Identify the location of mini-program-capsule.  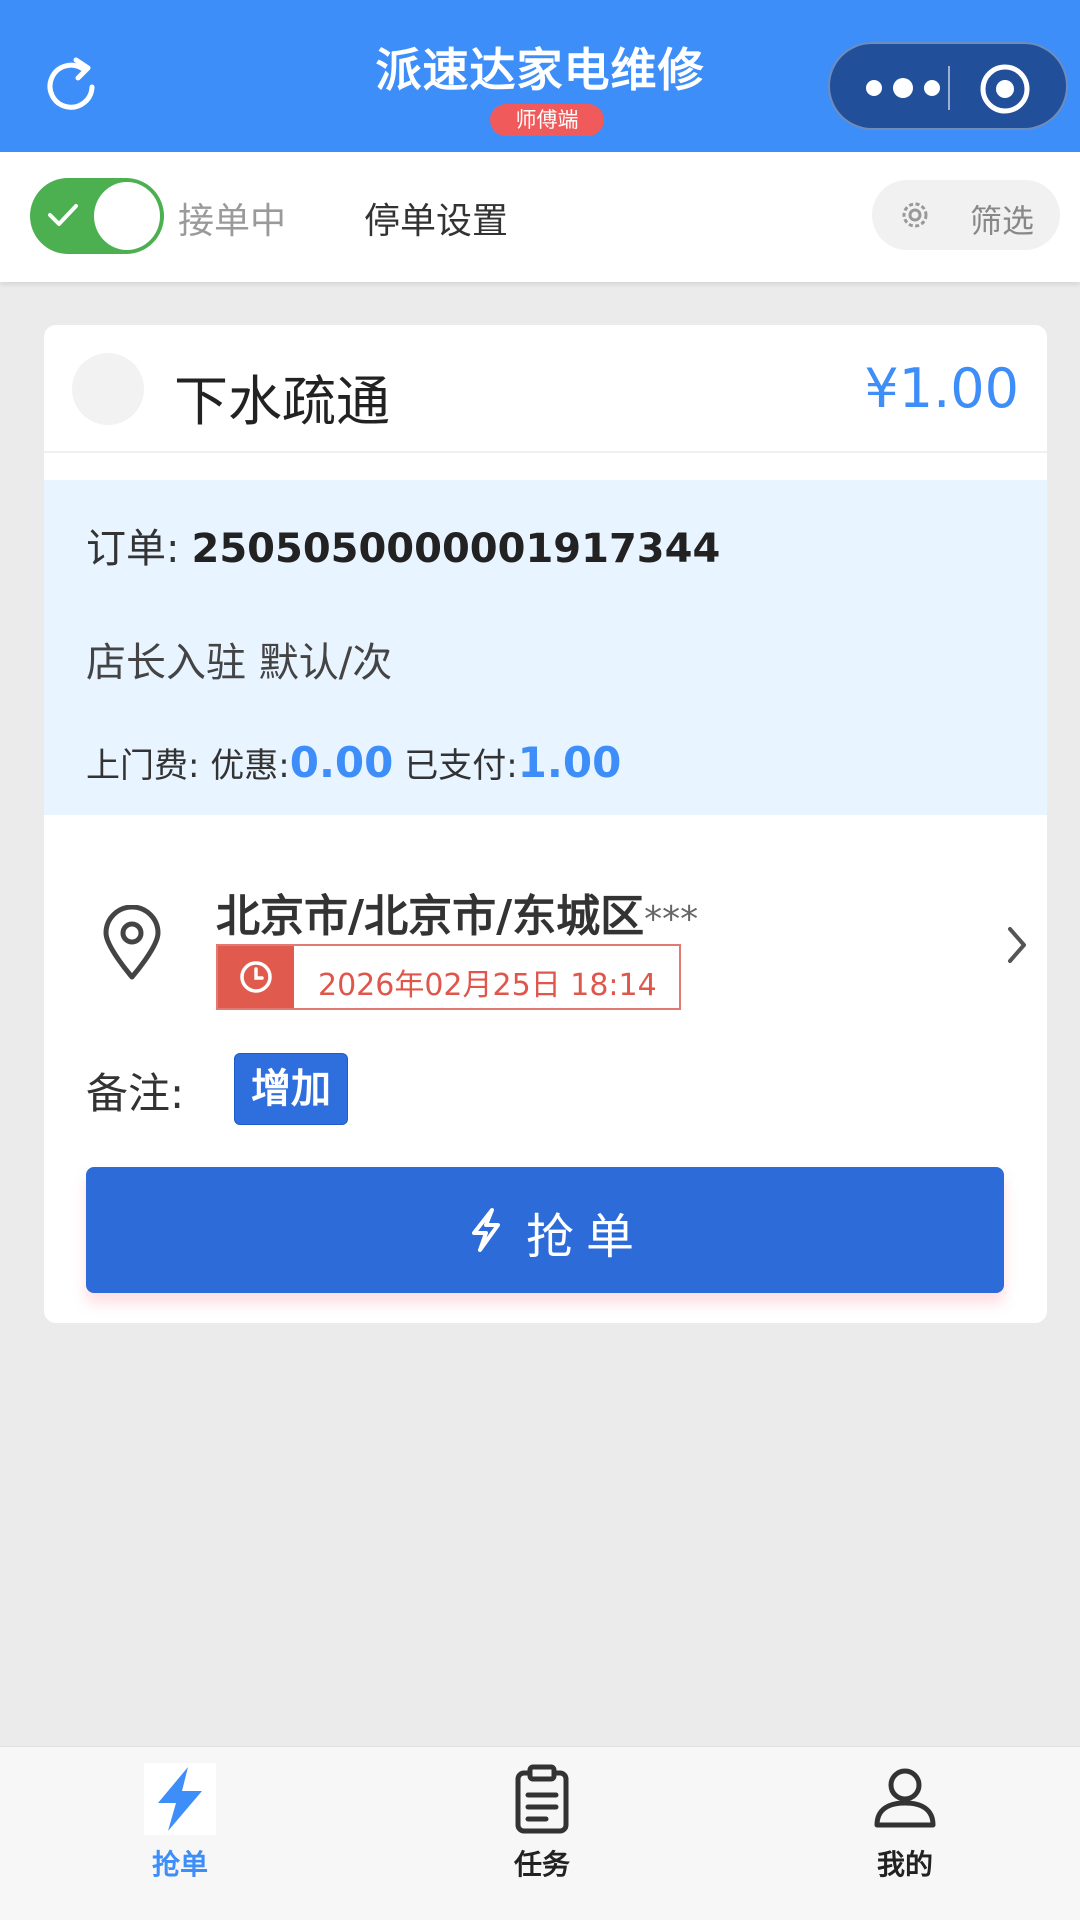
(948, 86).